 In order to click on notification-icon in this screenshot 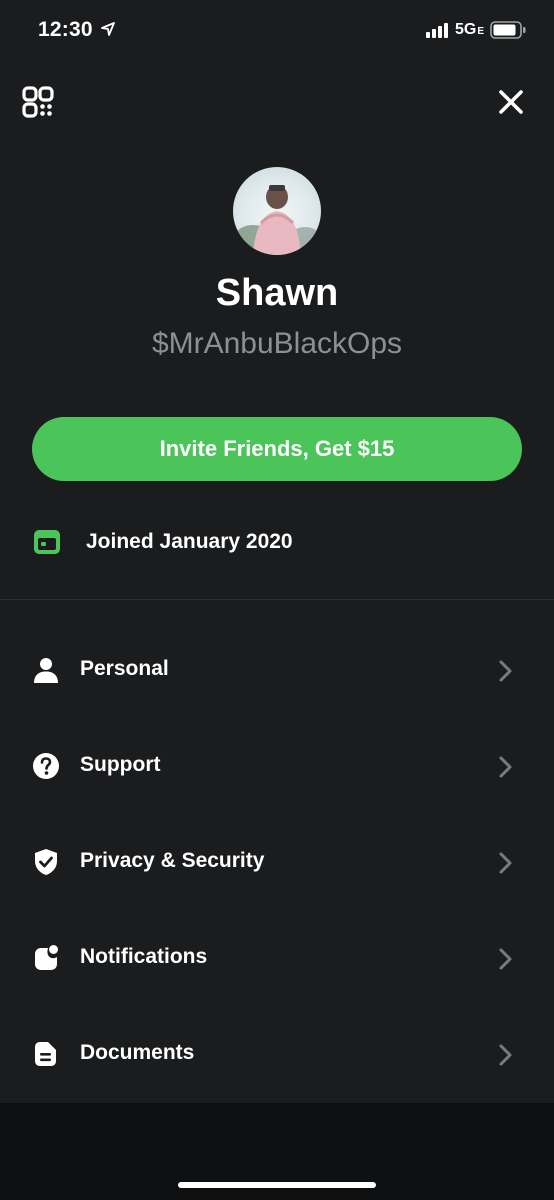, I will do `click(46, 957)`.